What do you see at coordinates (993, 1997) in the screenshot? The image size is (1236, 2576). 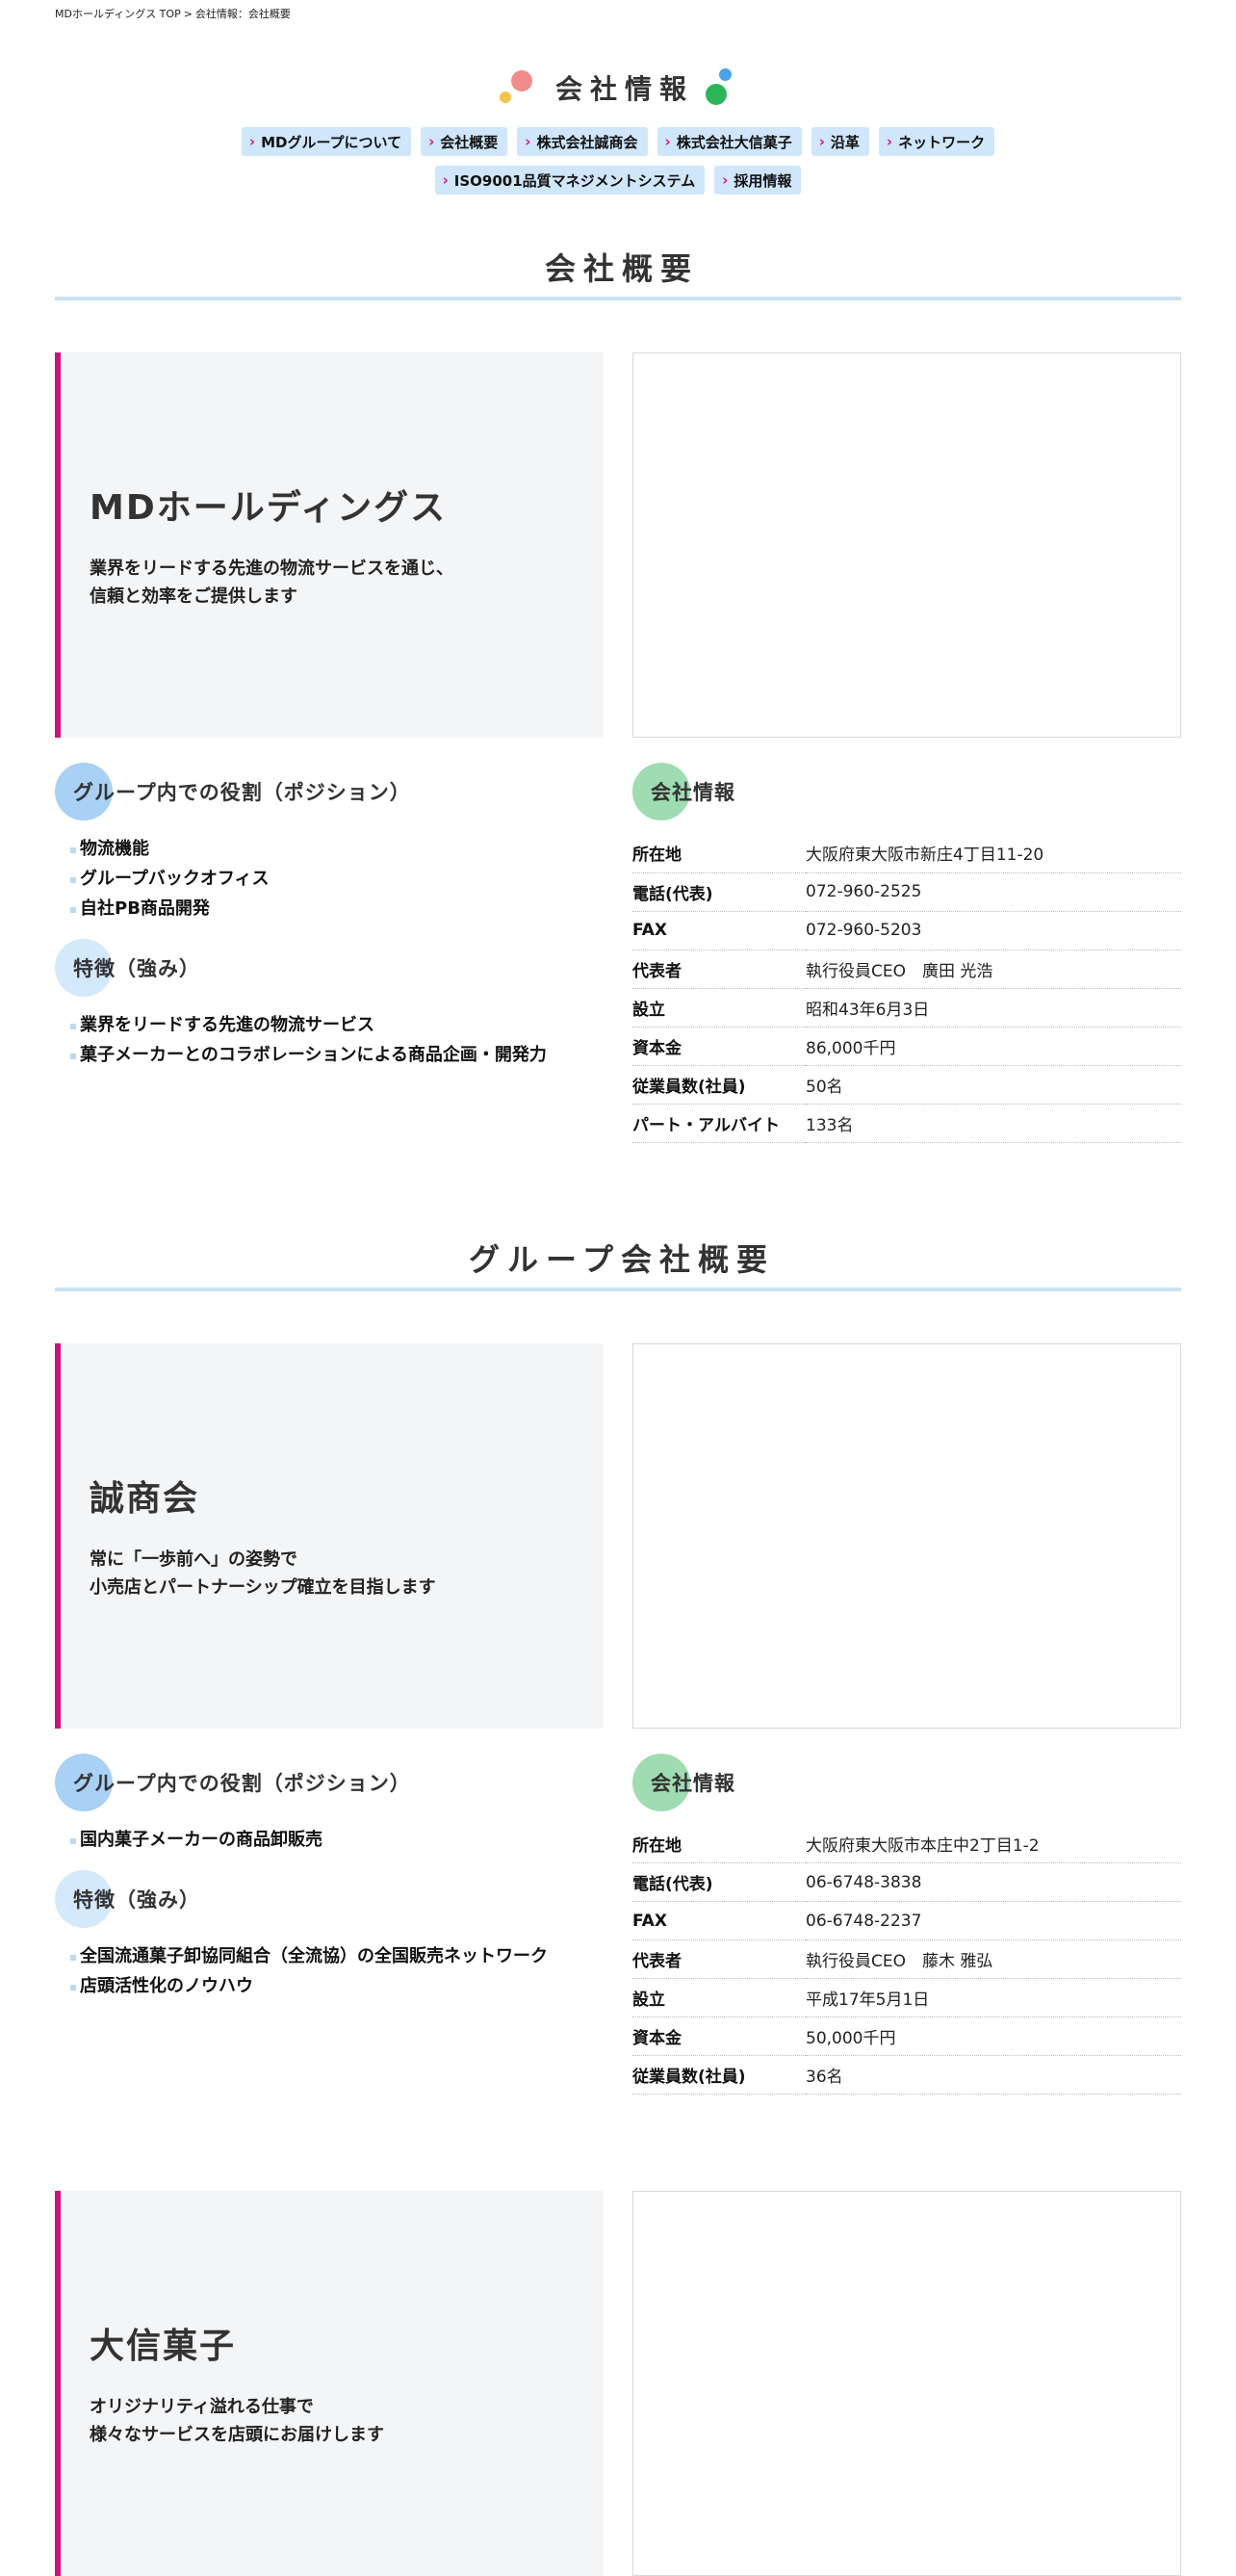 I see `info-value: 平成17年5月1日` at bounding box center [993, 1997].